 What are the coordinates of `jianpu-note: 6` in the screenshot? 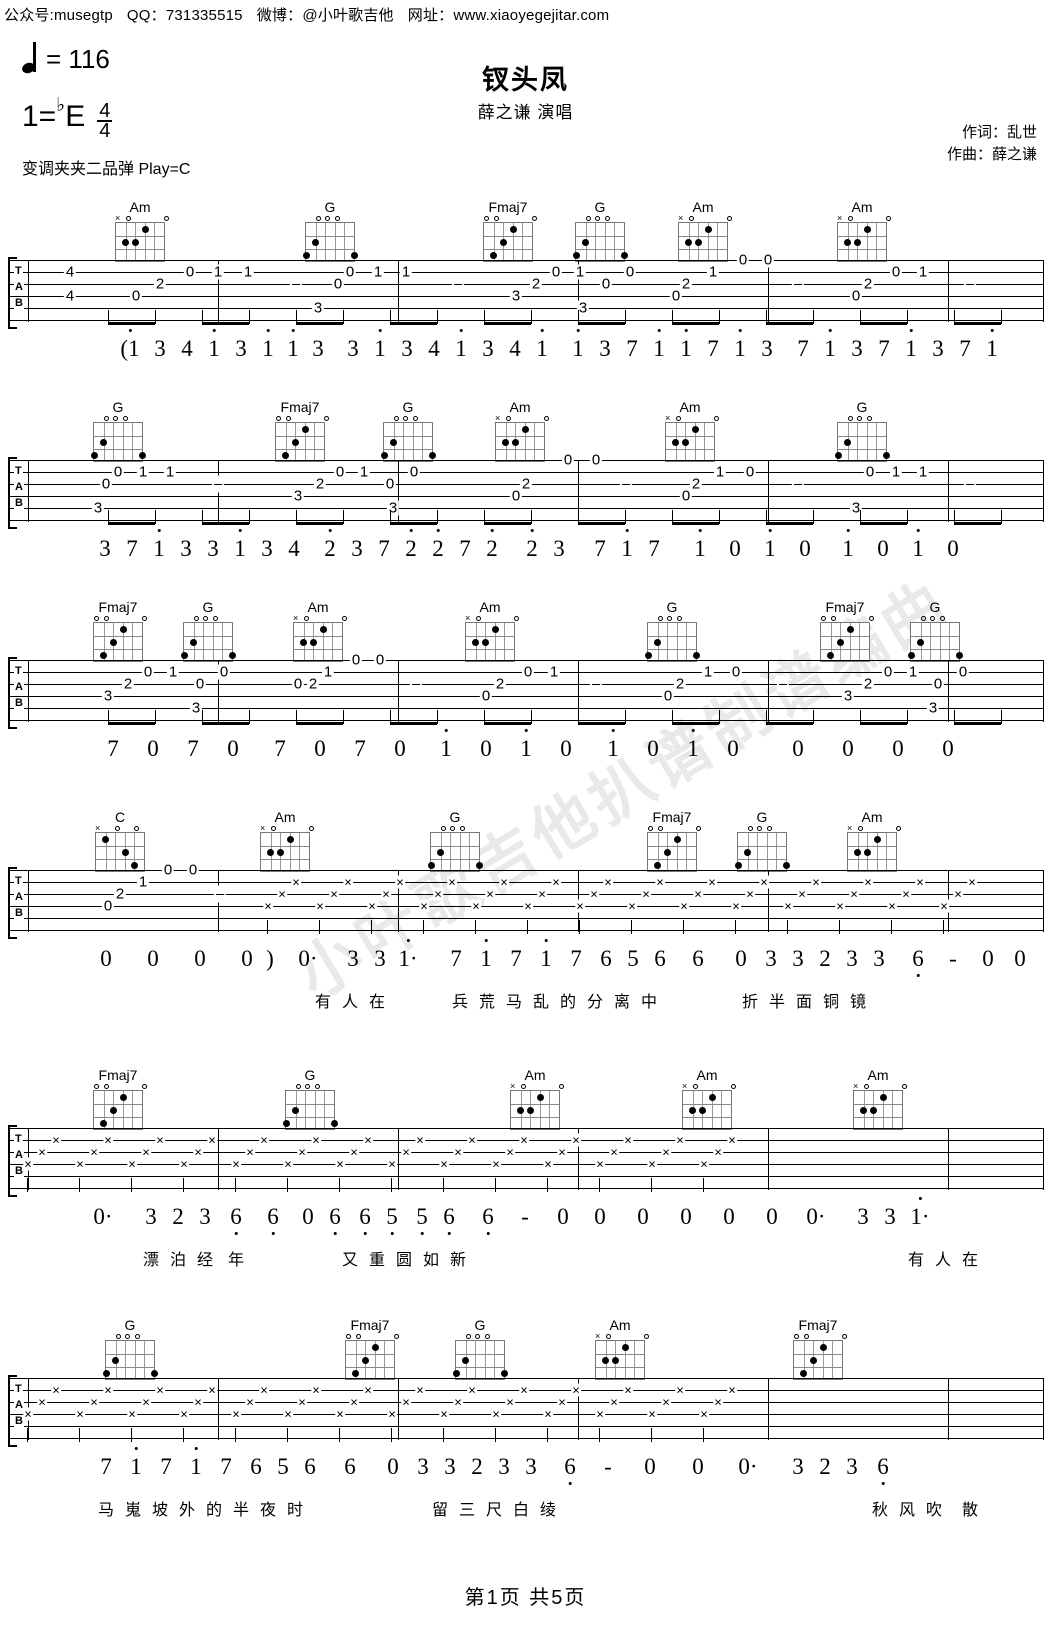 It's located at (918, 961).